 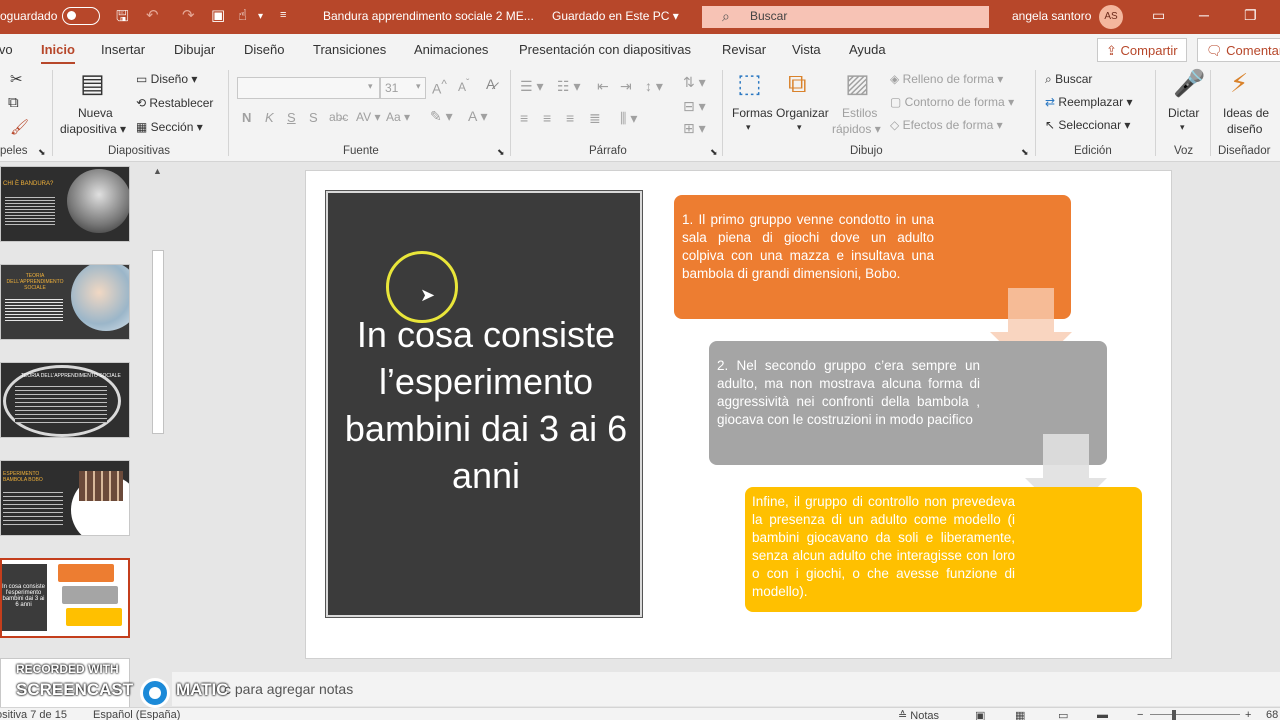 What do you see at coordinates (169, 127) in the screenshot?
I see `section-button: ▦ Sección ▾` at bounding box center [169, 127].